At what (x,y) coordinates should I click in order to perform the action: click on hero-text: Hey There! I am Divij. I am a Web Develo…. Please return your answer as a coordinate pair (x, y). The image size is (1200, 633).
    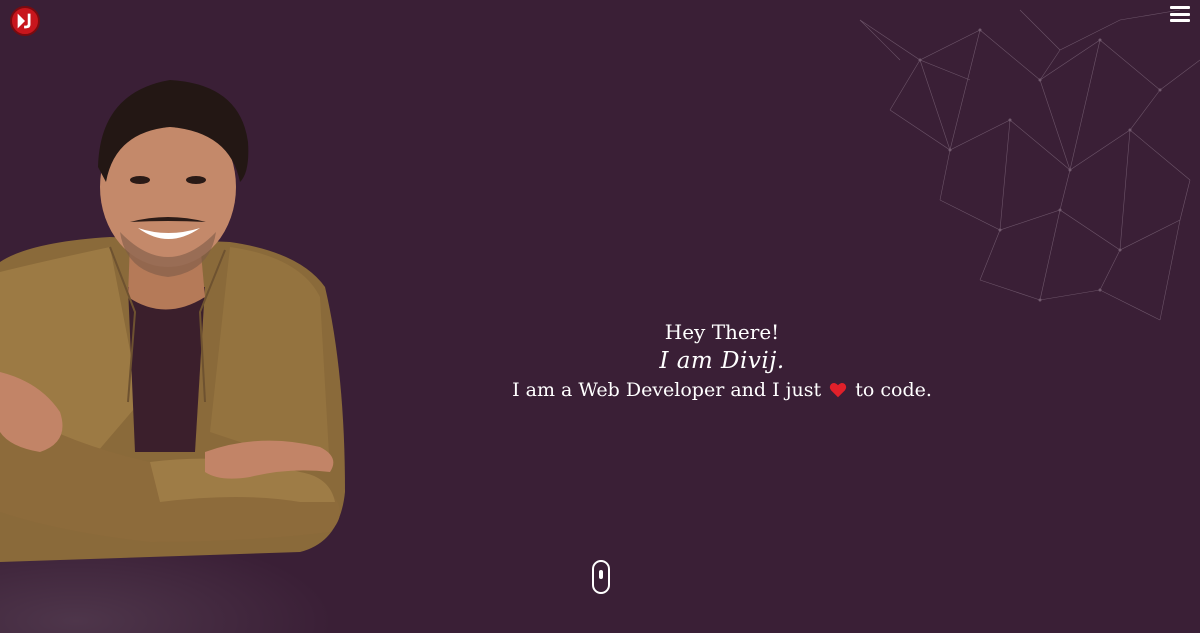
    Looking at the image, I should click on (722, 361).